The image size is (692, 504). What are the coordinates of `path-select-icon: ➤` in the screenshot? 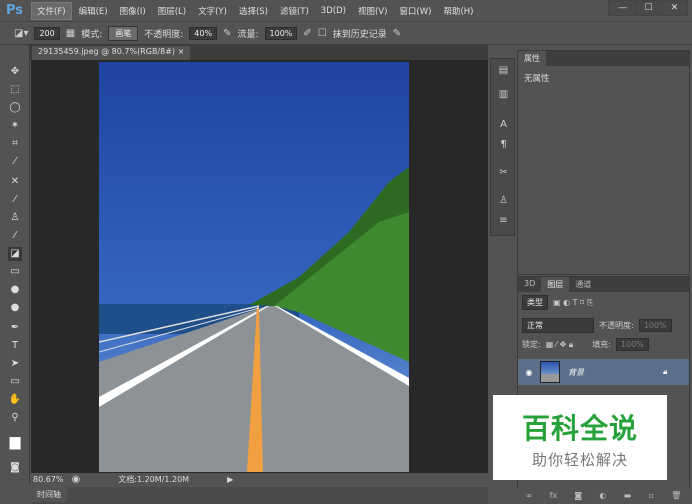 It's located at (15, 364).